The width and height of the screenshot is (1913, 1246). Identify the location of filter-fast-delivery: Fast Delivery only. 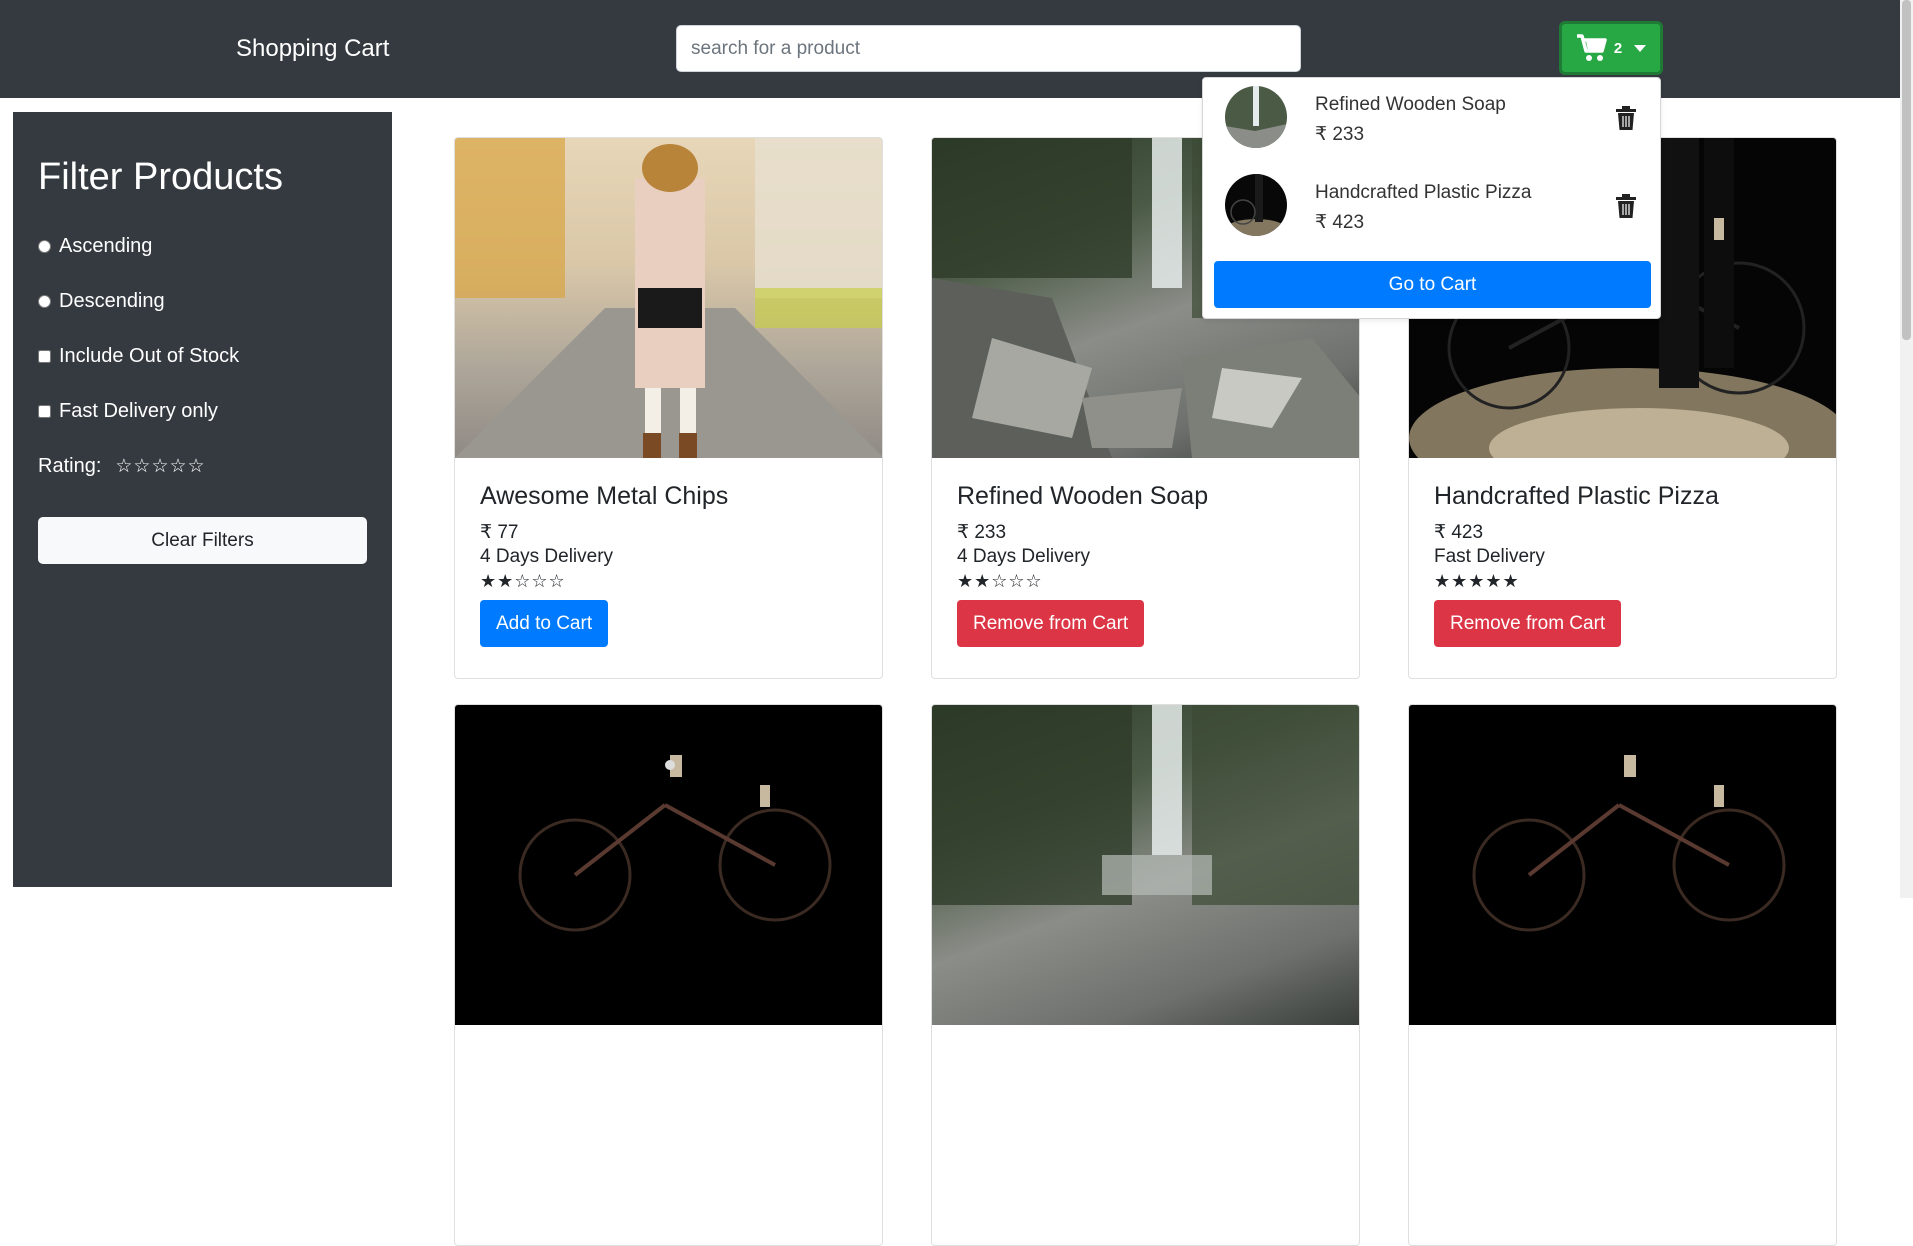
(202, 411).